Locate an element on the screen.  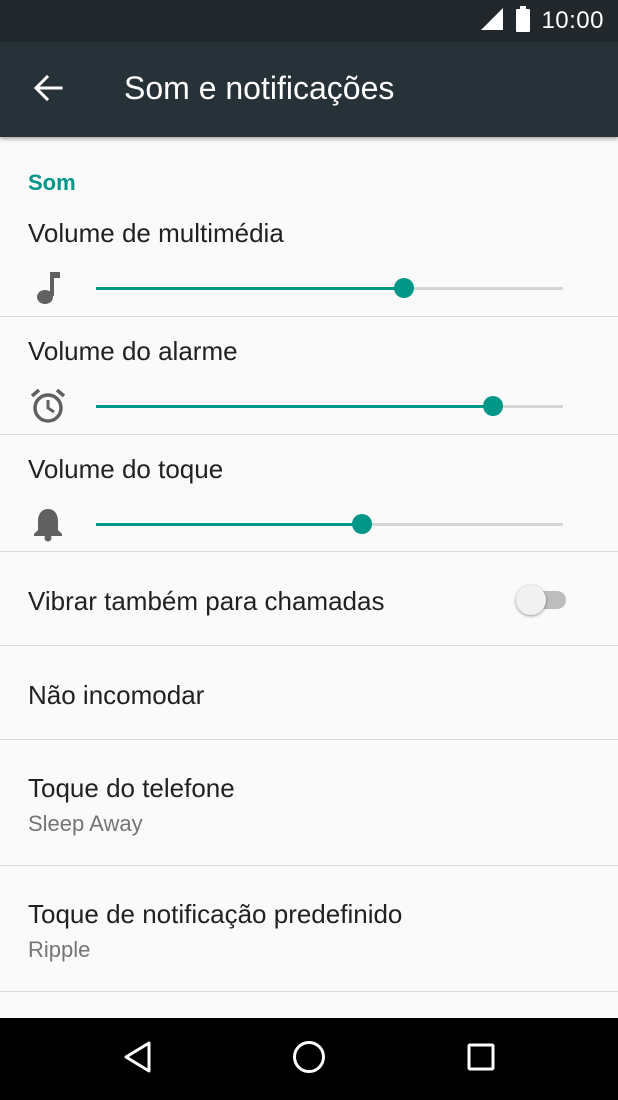
notification-tone-row: Toque de notificação predefinido Ripple is located at coordinates (309, 928).